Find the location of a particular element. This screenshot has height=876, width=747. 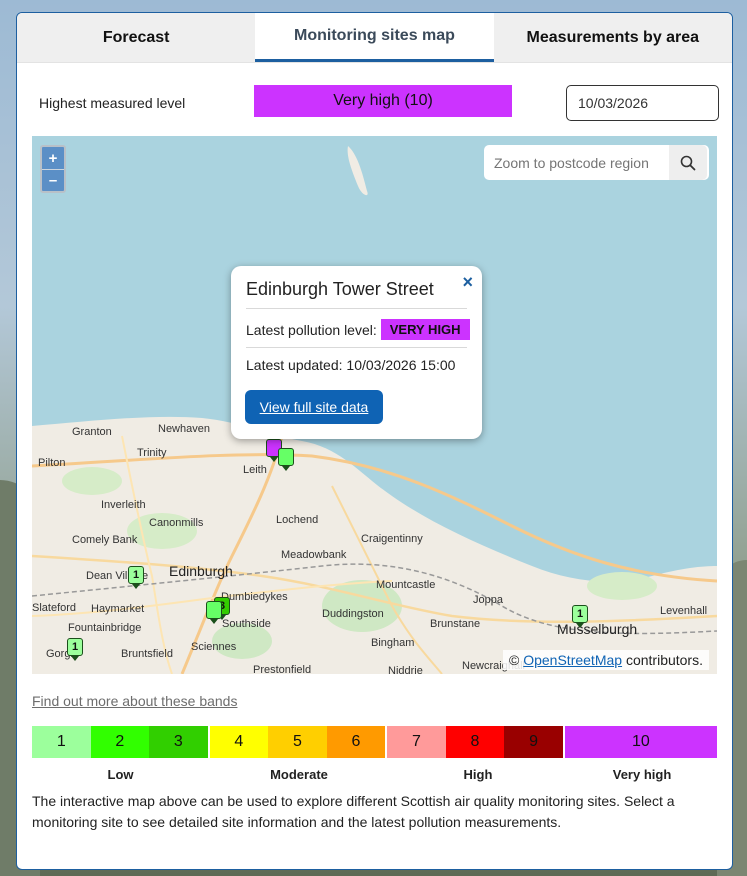

place-label: Southside is located at coordinates (246, 624).